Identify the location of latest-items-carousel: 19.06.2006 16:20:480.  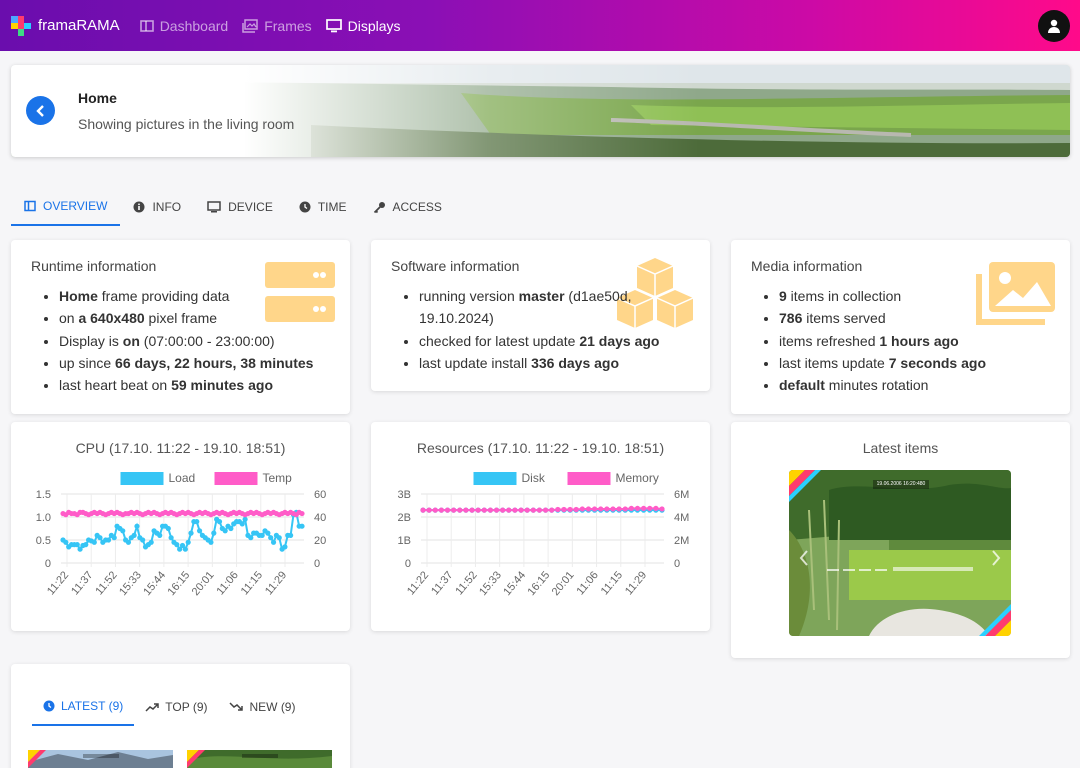
(900, 553).